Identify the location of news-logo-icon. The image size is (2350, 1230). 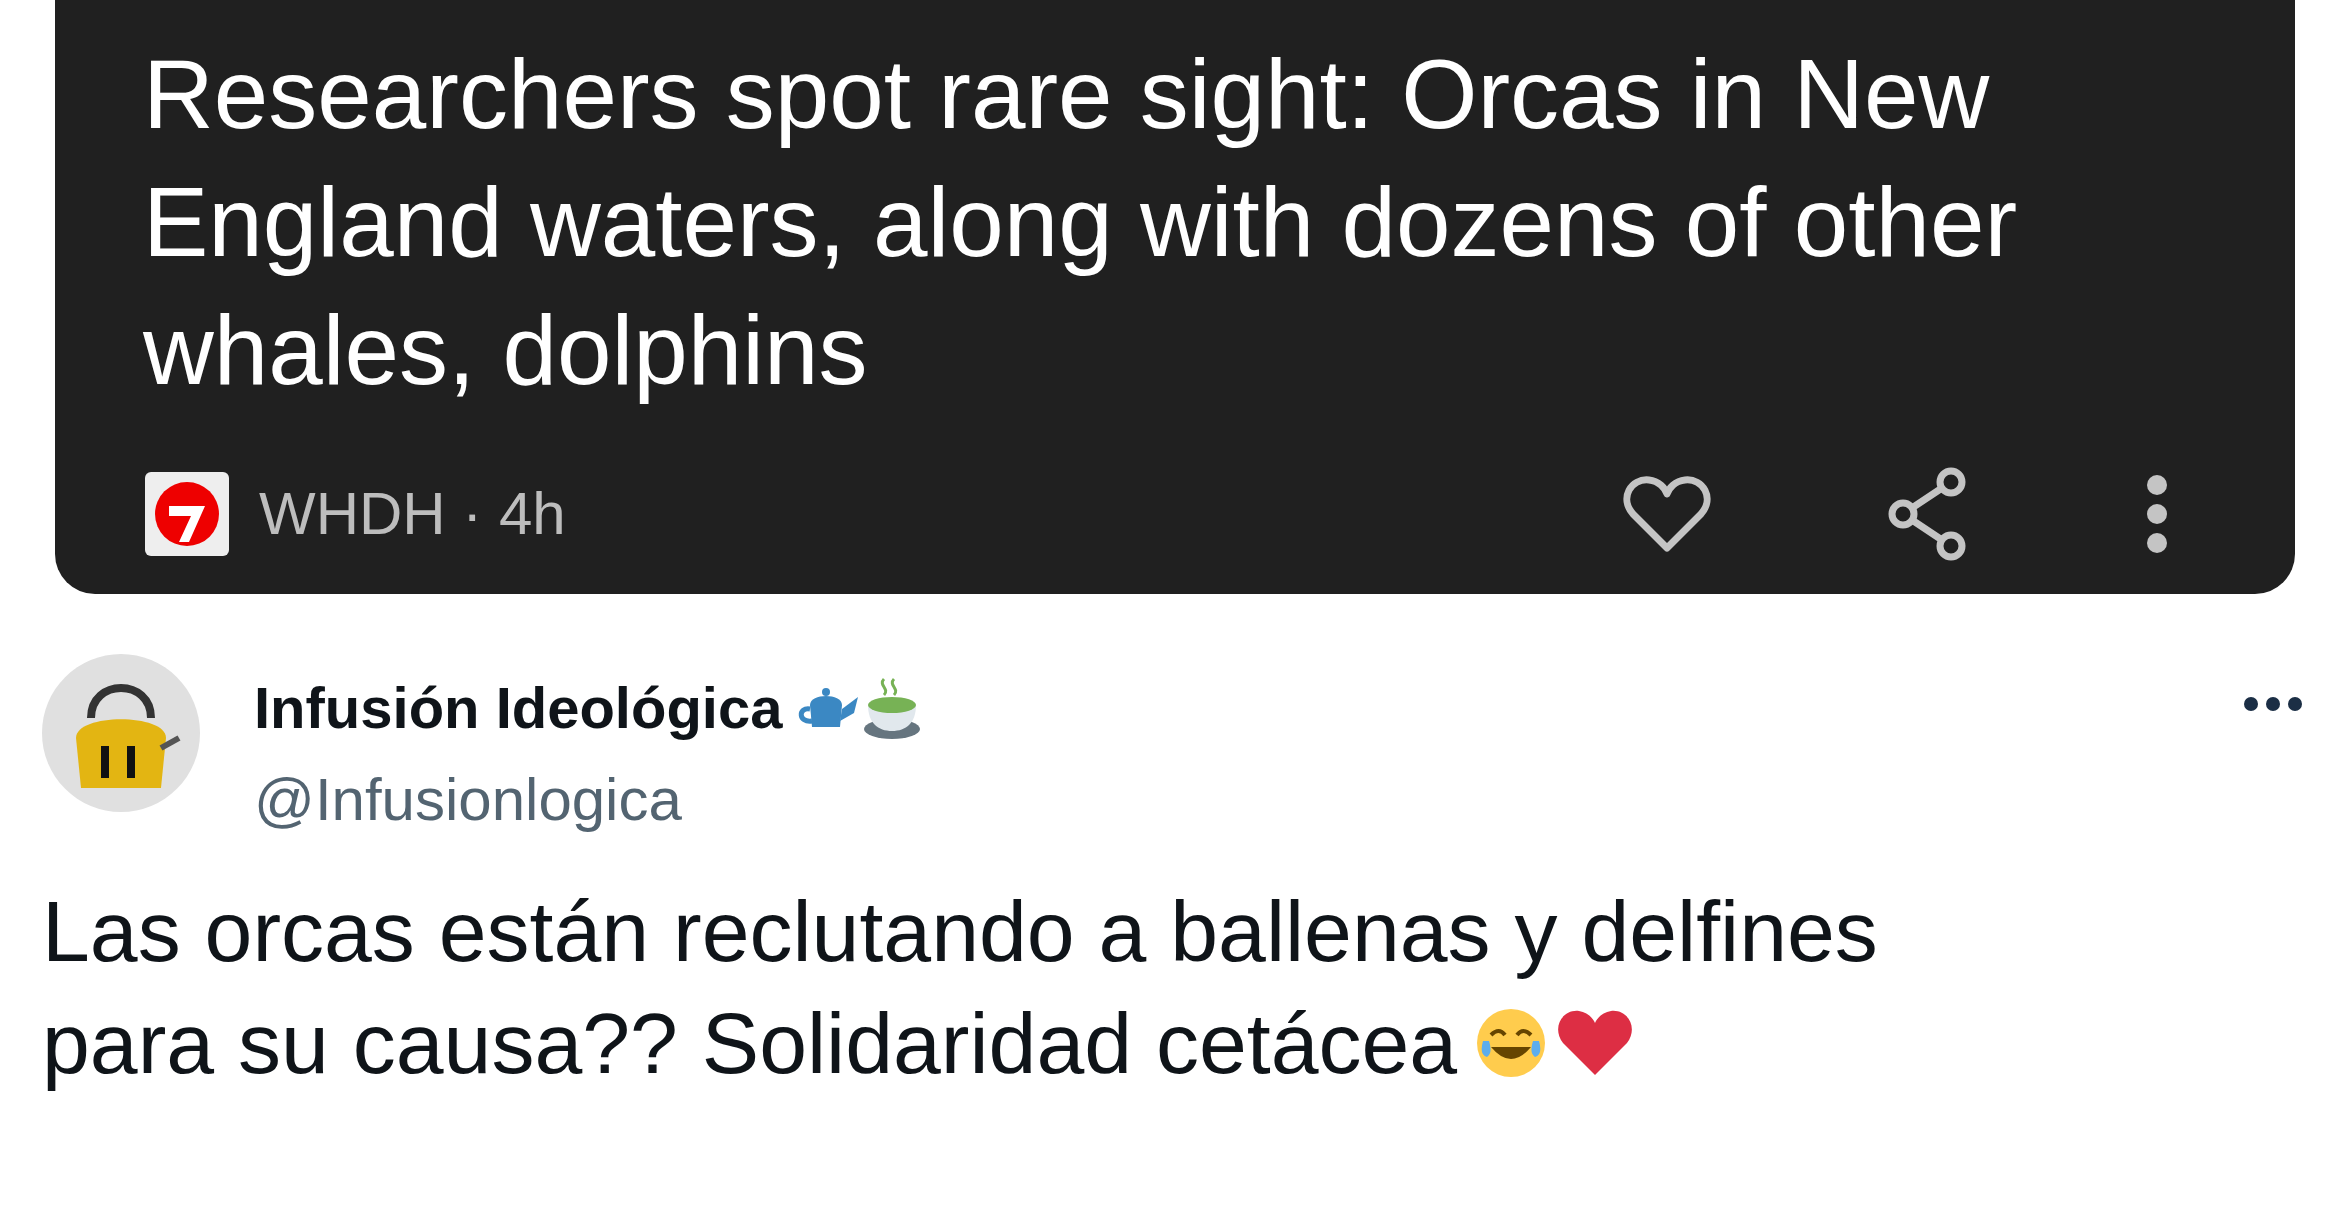
(187, 514).